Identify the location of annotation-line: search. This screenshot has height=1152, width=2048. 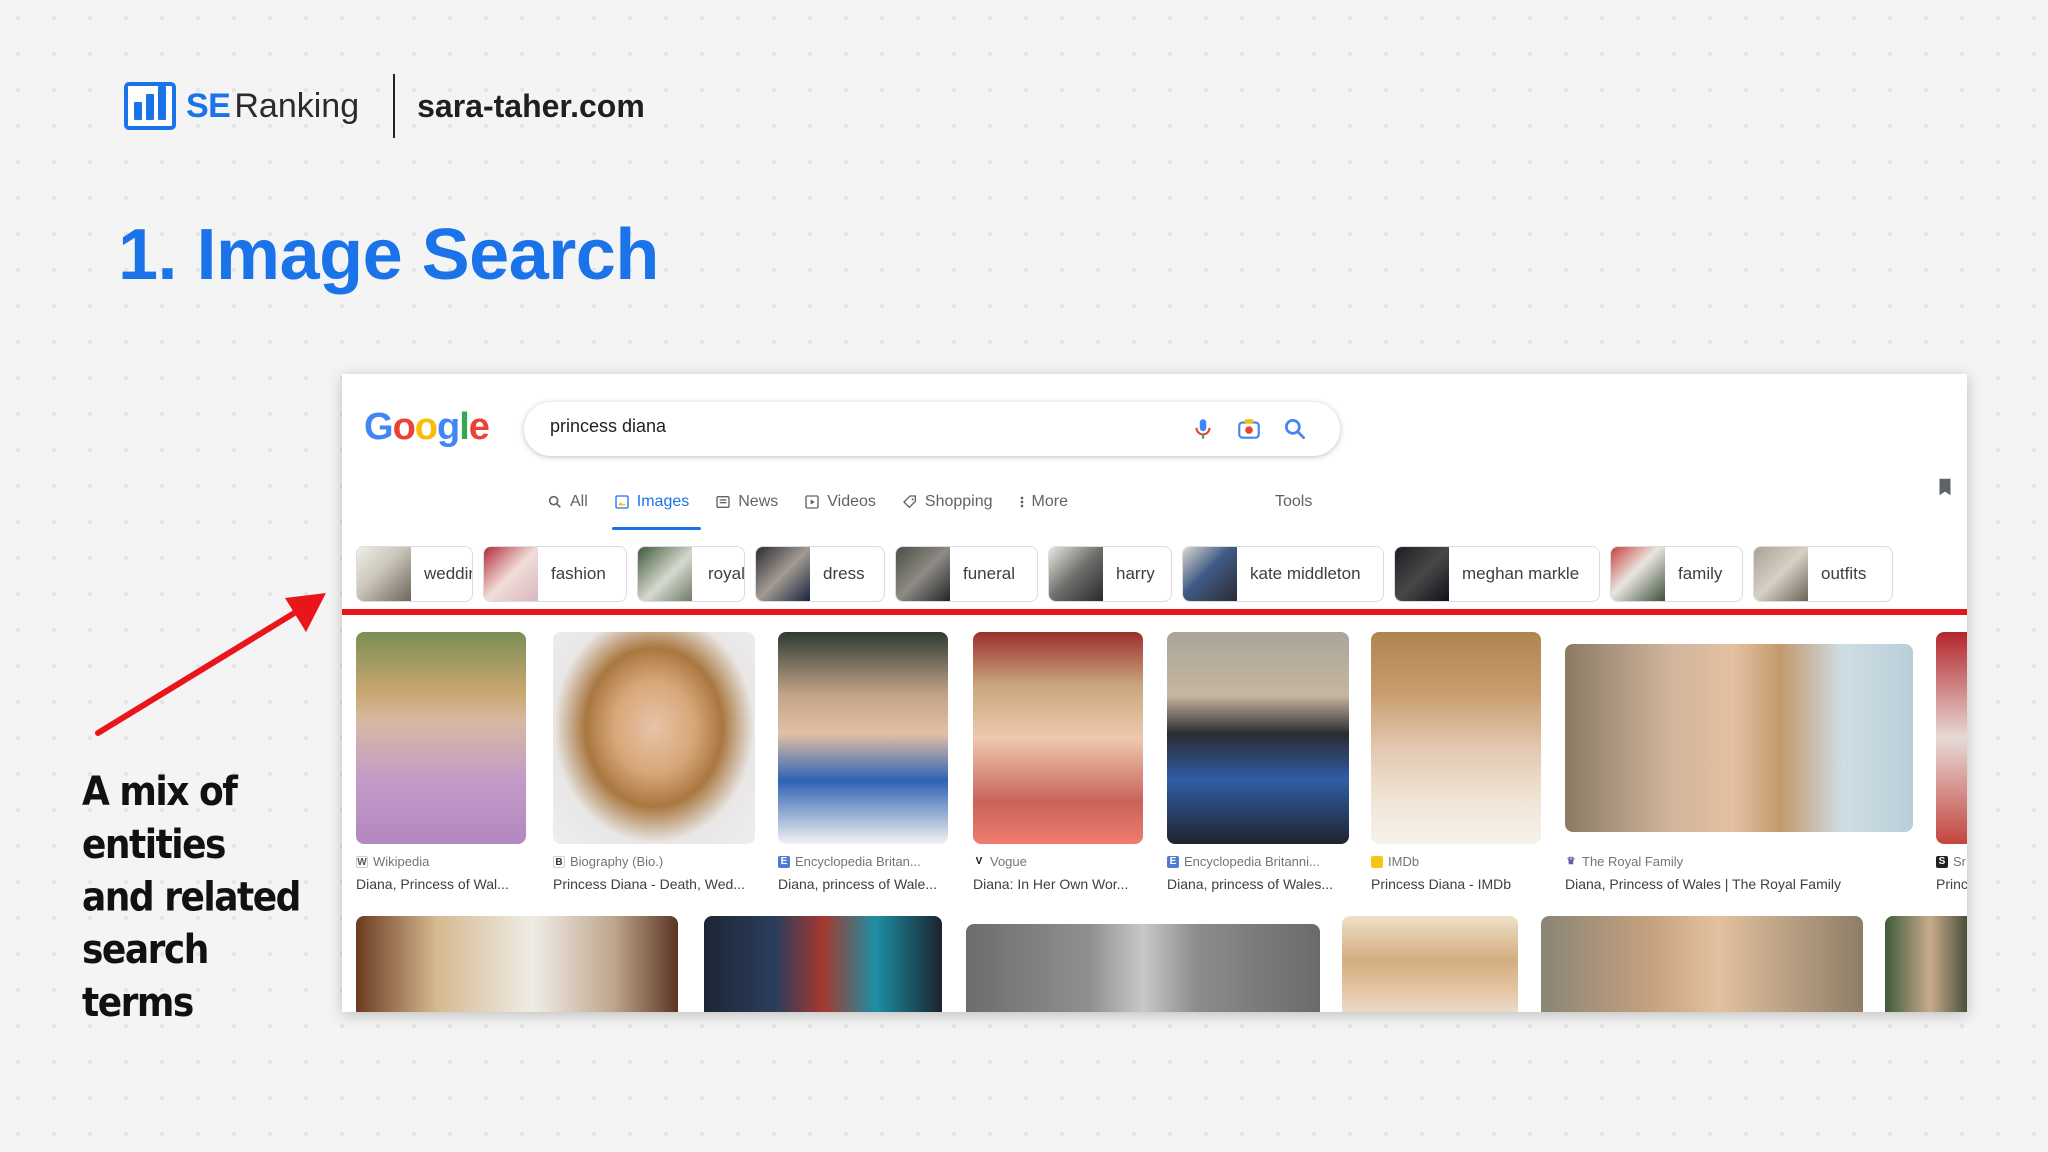
(145, 950).